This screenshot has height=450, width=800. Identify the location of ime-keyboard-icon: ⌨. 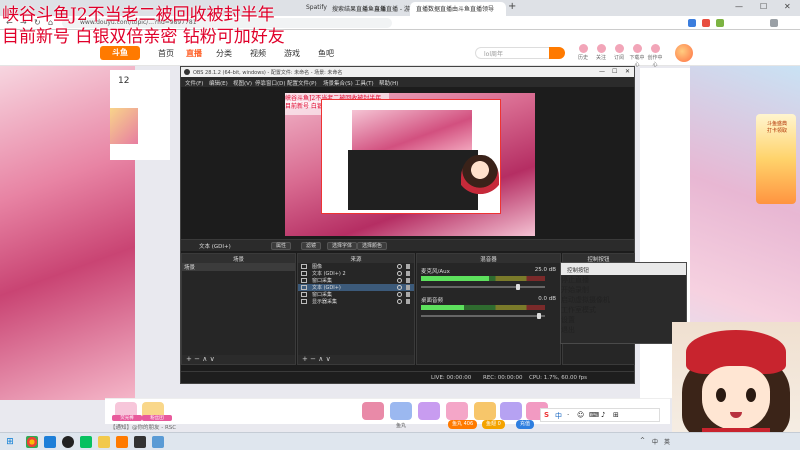
(594, 415).